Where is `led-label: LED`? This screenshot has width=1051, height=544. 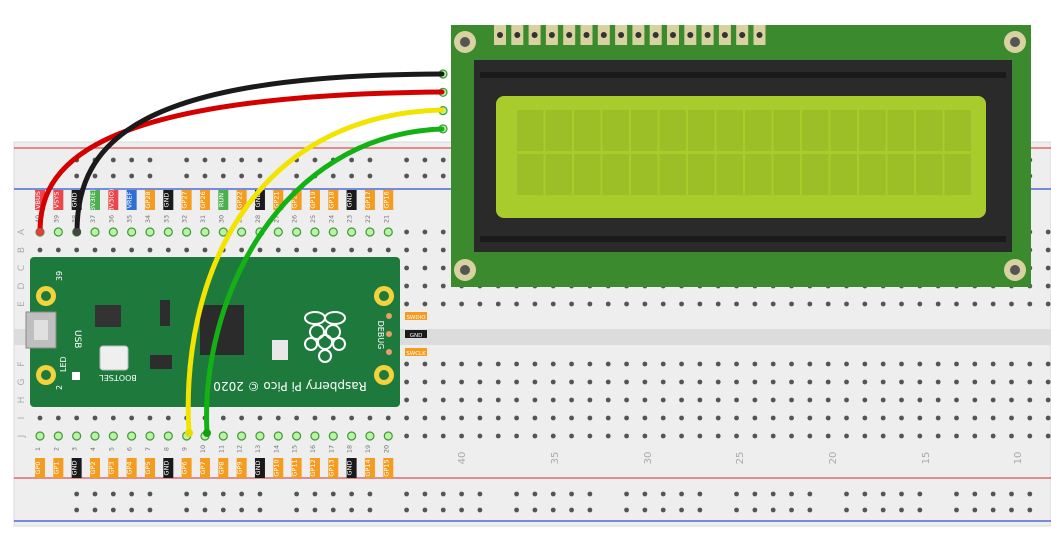 led-label: LED is located at coordinates (63, 364).